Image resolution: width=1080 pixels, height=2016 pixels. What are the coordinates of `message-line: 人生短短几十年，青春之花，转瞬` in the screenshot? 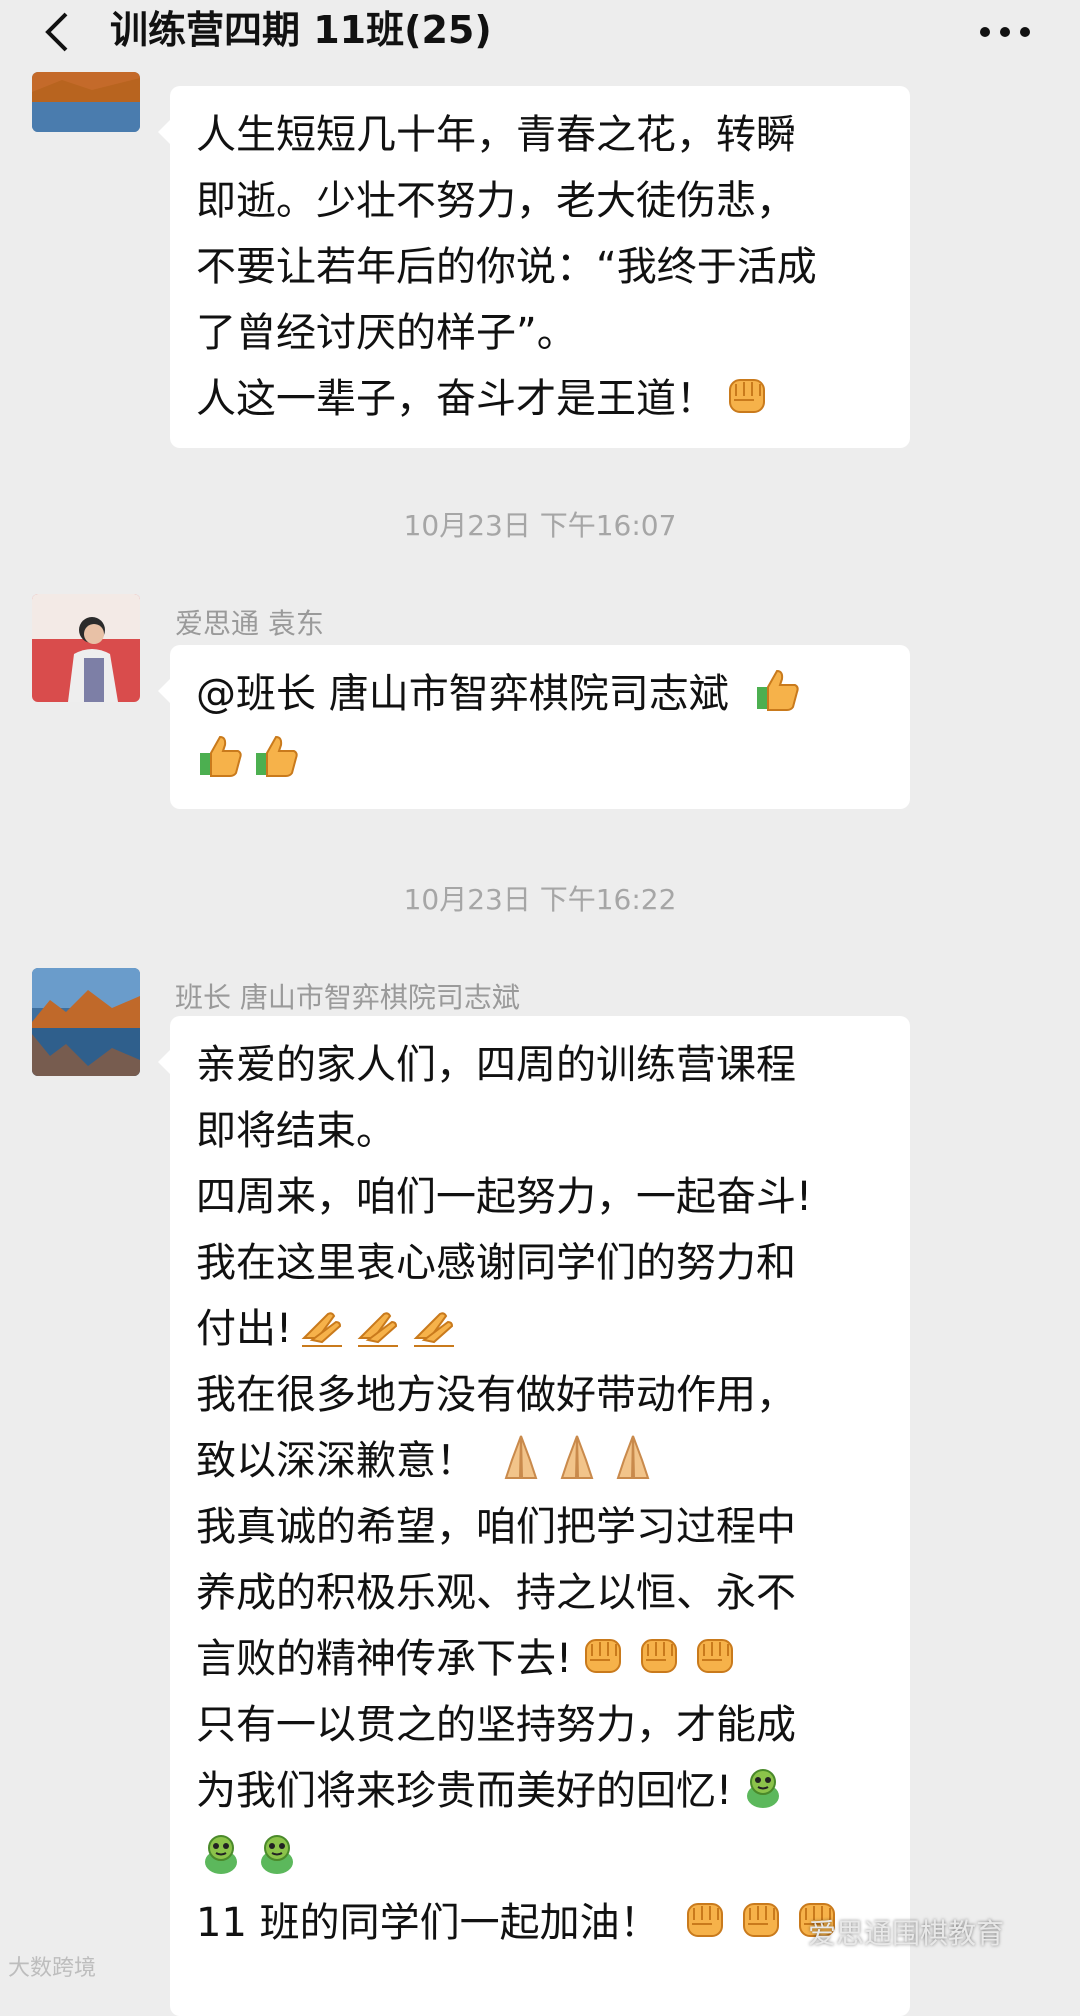 It's located at (496, 135).